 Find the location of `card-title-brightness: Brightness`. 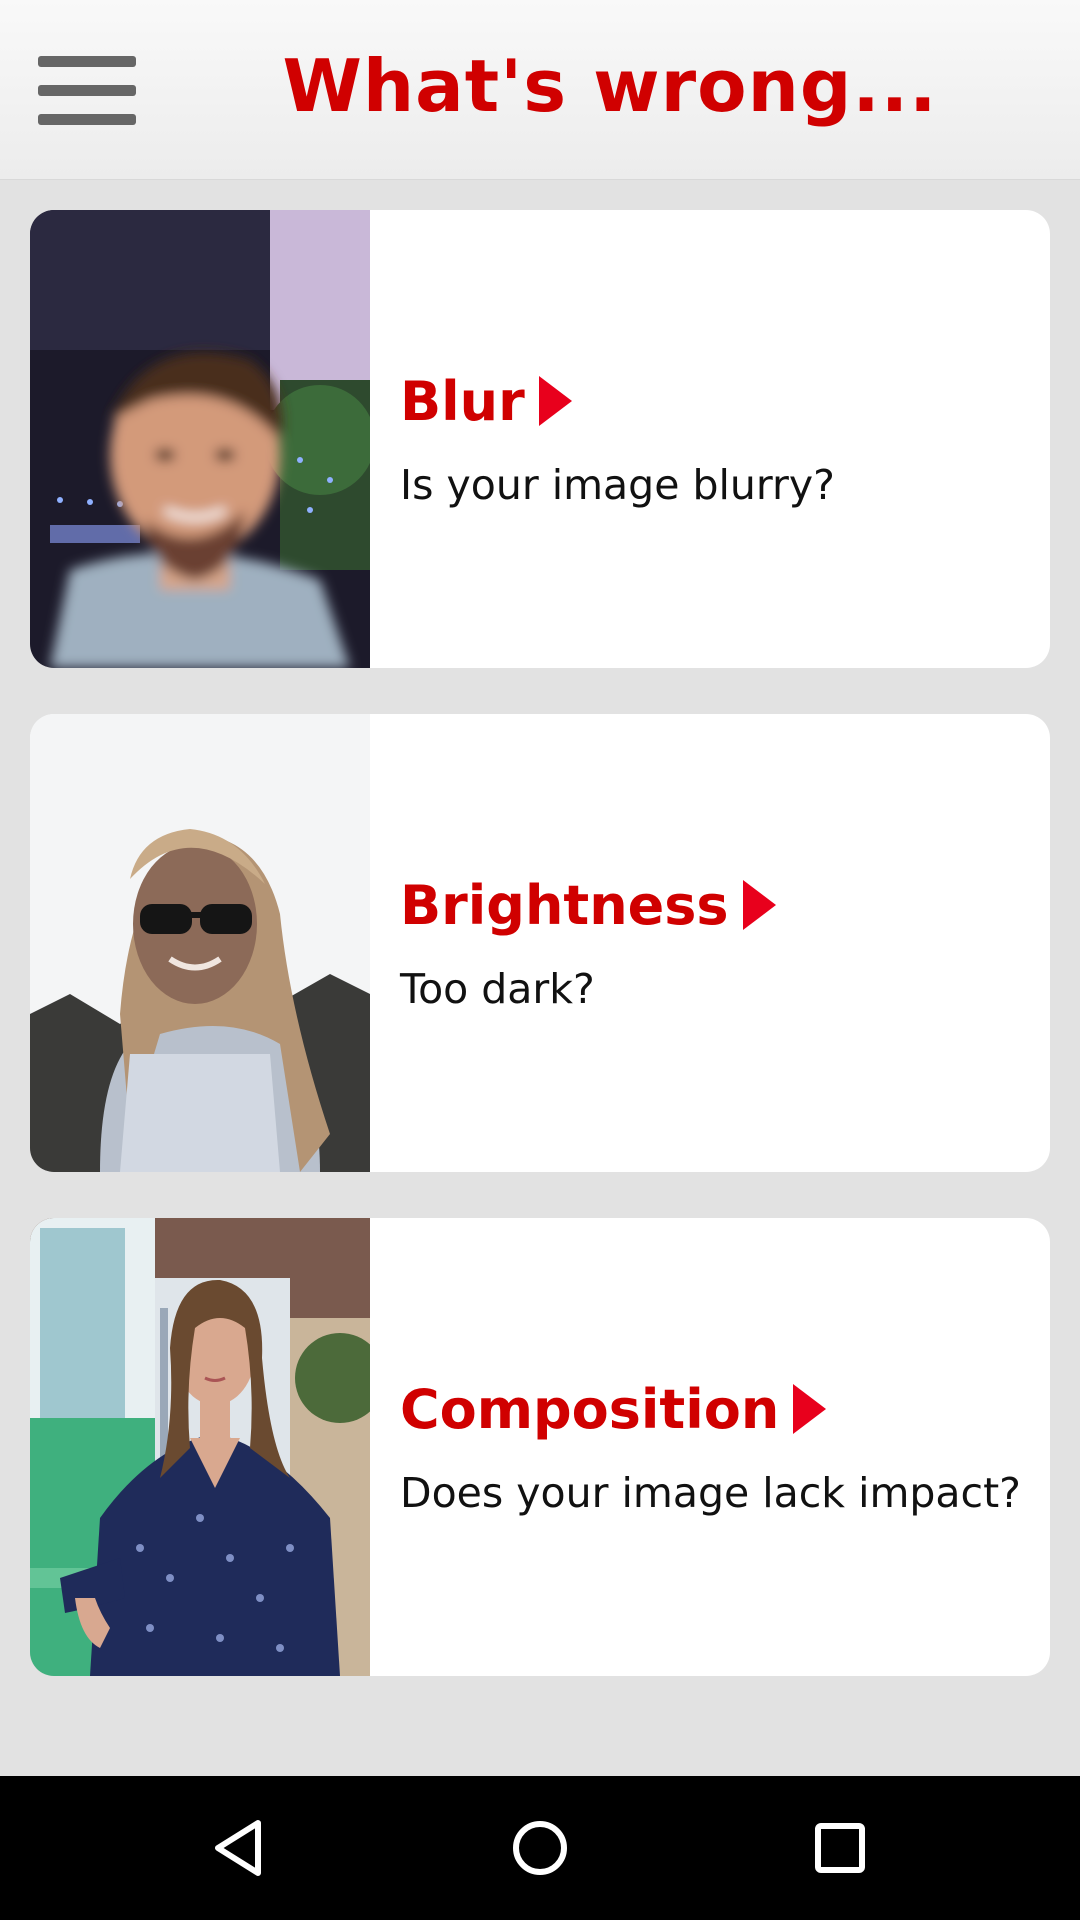

card-title-brightness: Brightness is located at coordinates (564, 905).